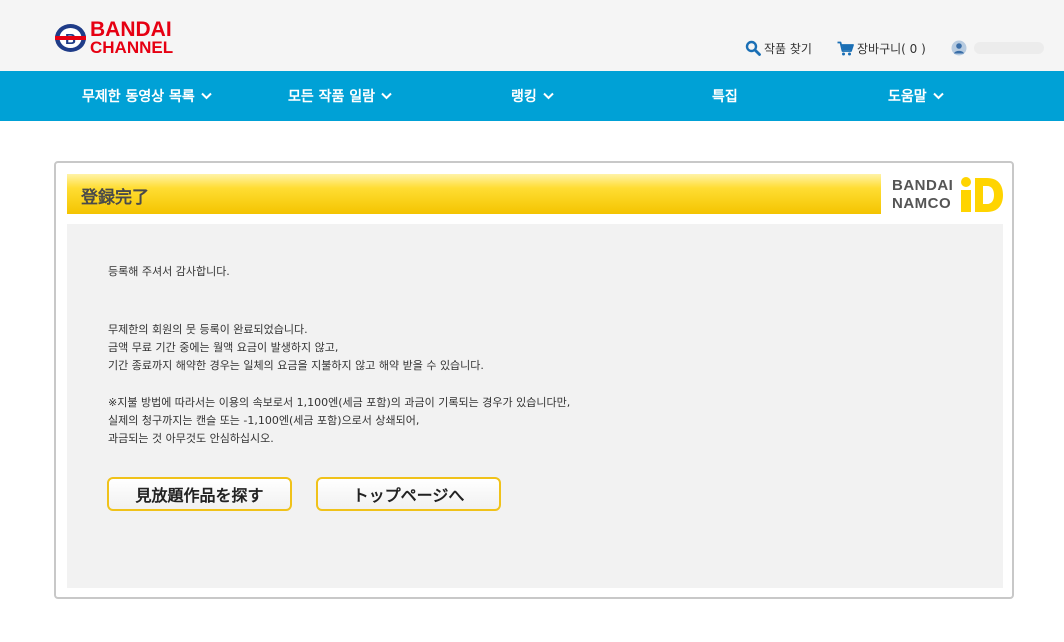 The width and height of the screenshot is (1064, 642). I want to click on message-line: 실제의 청구까지는 캔슬 또는 -1,100엔(세금 포함)으로서 상쇄되어,, so click(264, 420).